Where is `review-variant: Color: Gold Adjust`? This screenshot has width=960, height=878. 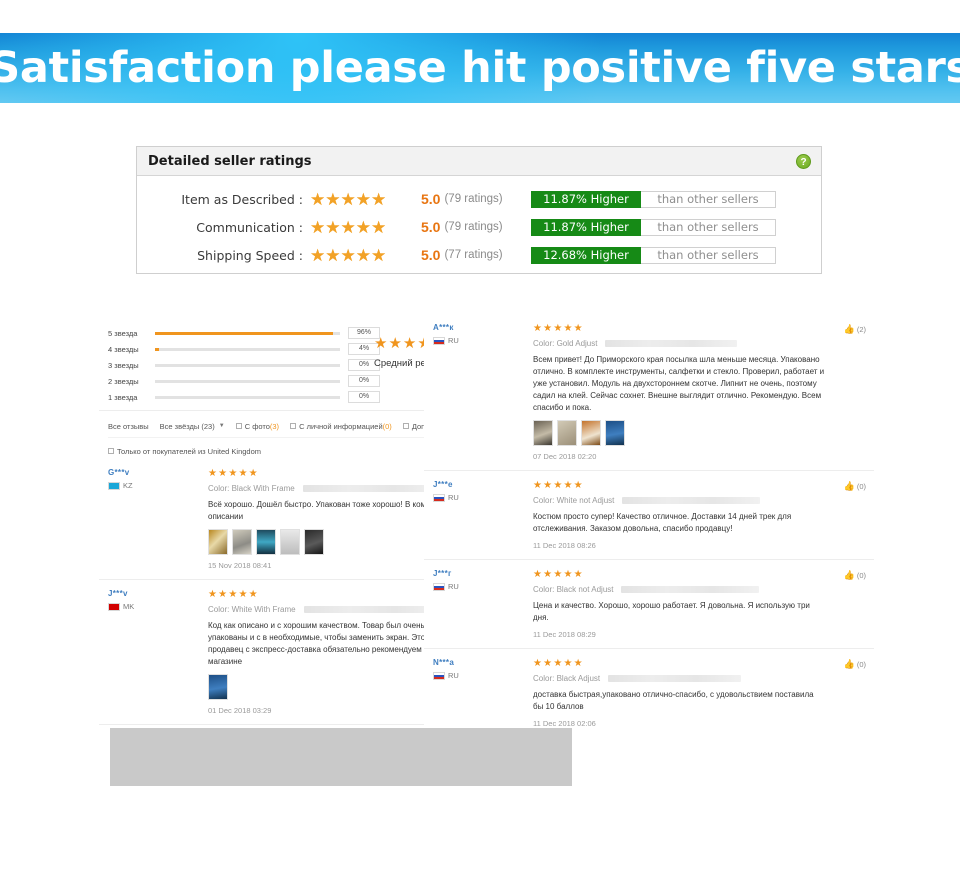
review-variant: Color: Gold Adjust is located at coordinates (679, 343).